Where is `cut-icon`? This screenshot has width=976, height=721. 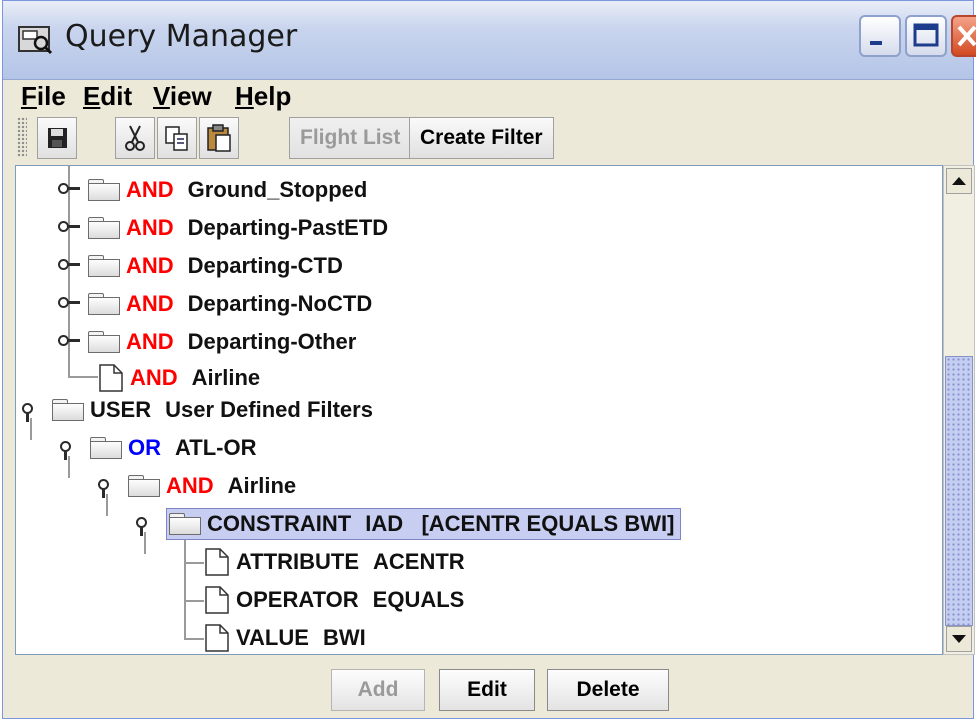 cut-icon is located at coordinates (135, 138).